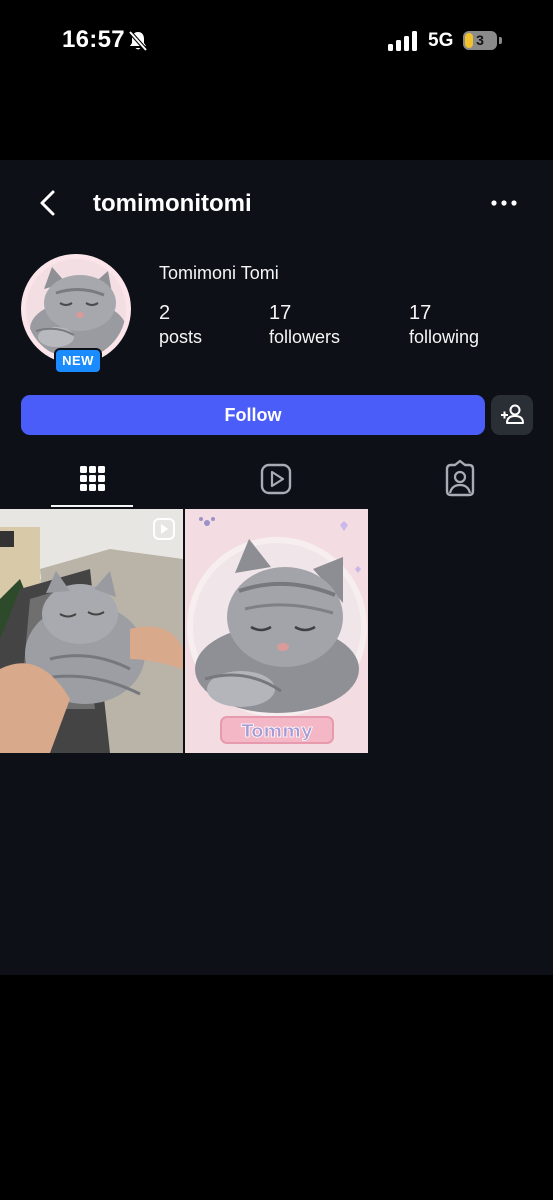 The height and width of the screenshot is (1200, 553). What do you see at coordinates (164, 529) in the screenshot?
I see `reel-badge-icon` at bounding box center [164, 529].